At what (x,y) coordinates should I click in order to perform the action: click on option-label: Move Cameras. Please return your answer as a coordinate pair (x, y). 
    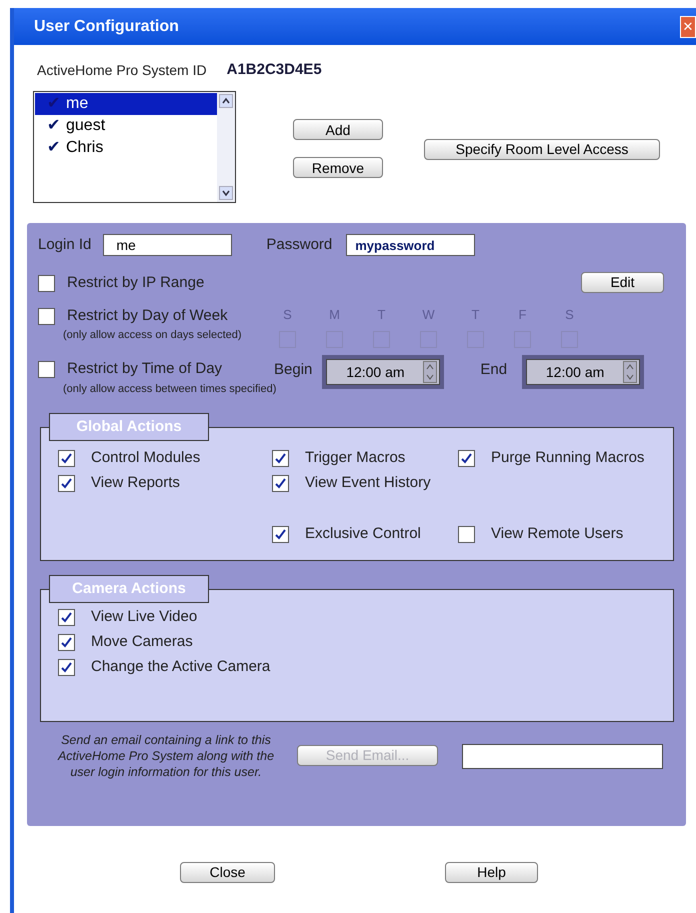
    Looking at the image, I should click on (142, 642).